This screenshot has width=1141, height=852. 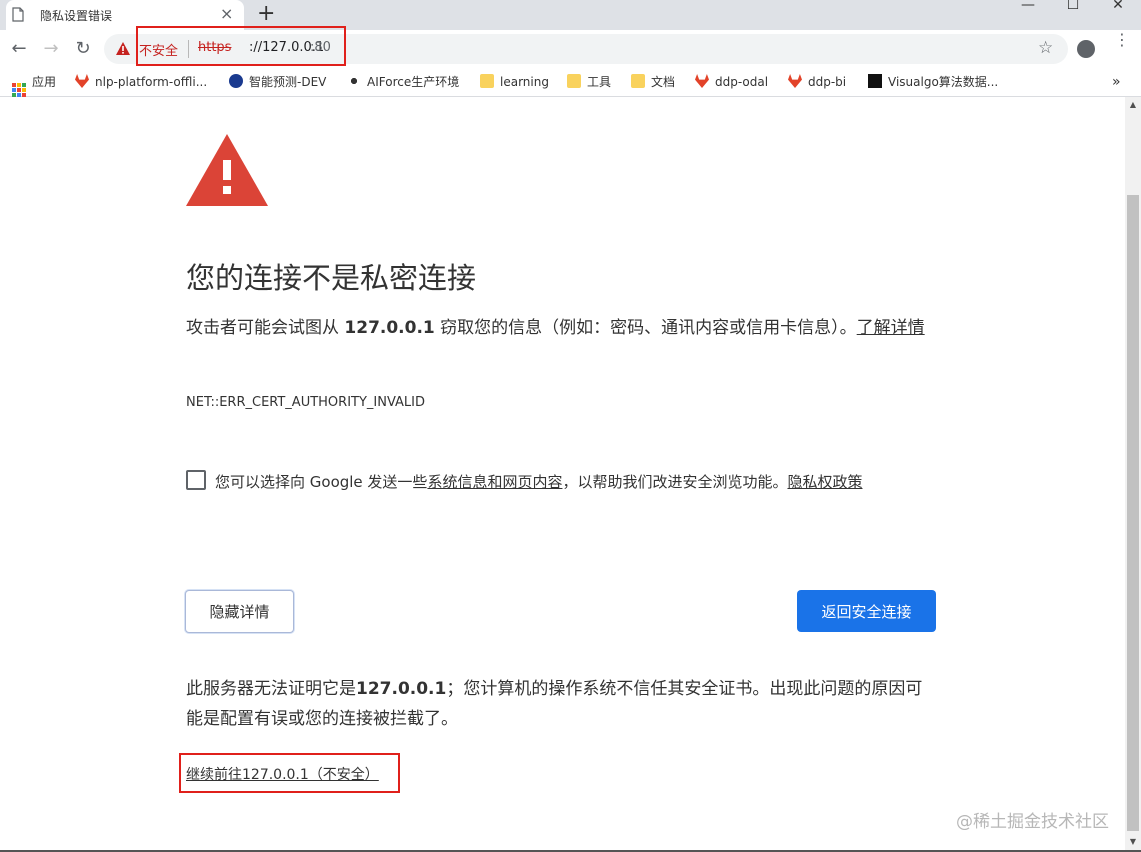 I want to click on bookmark-tools: 工具, so click(x=589, y=82).